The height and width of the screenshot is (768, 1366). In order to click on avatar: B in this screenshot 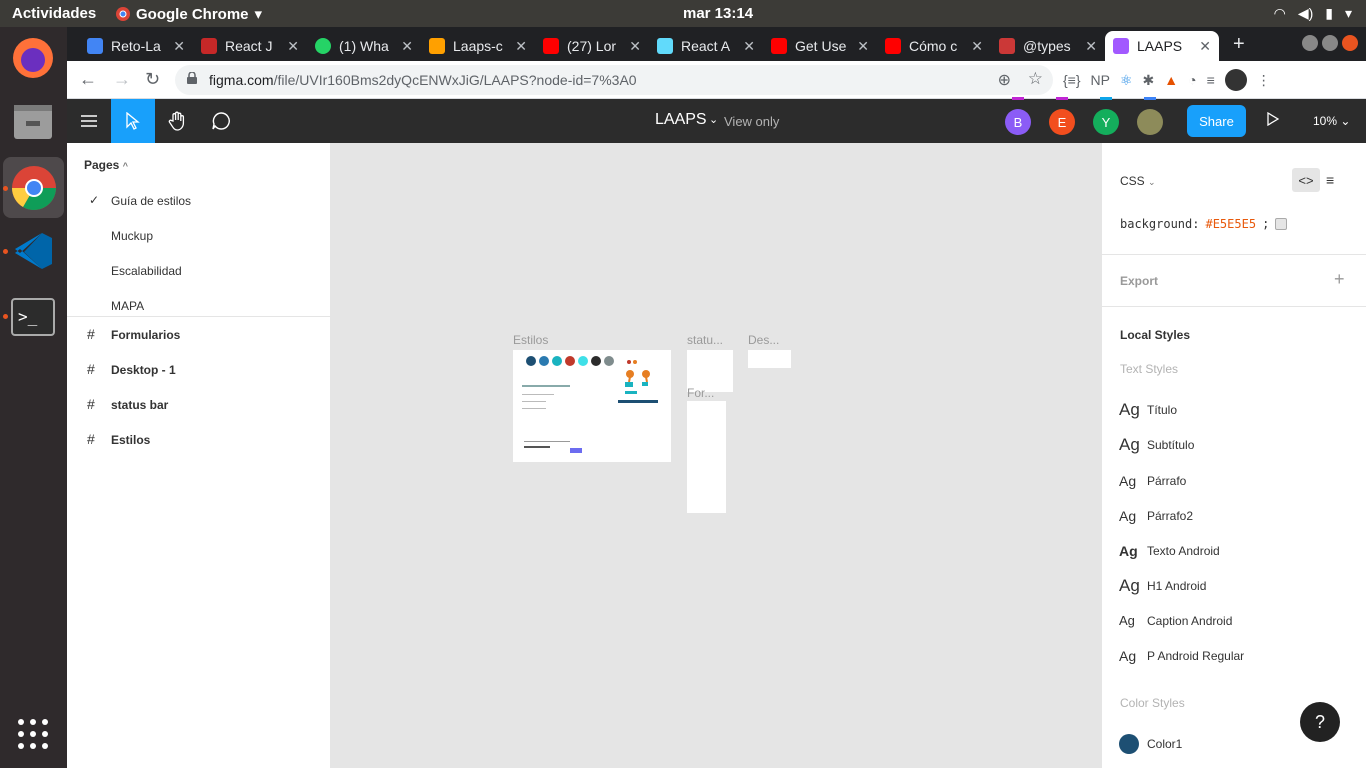, I will do `click(1018, 116)`.